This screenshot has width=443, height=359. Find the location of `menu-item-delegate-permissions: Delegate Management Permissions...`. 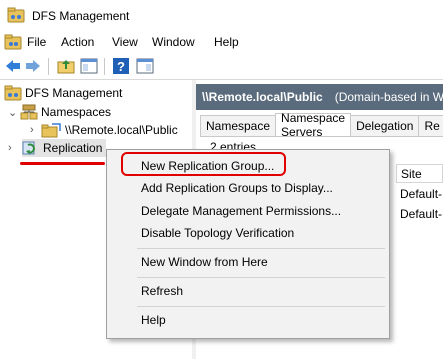

menu-item-delegate-permissions: Delegate Management Permissions... is located at coordinates (241, 211).